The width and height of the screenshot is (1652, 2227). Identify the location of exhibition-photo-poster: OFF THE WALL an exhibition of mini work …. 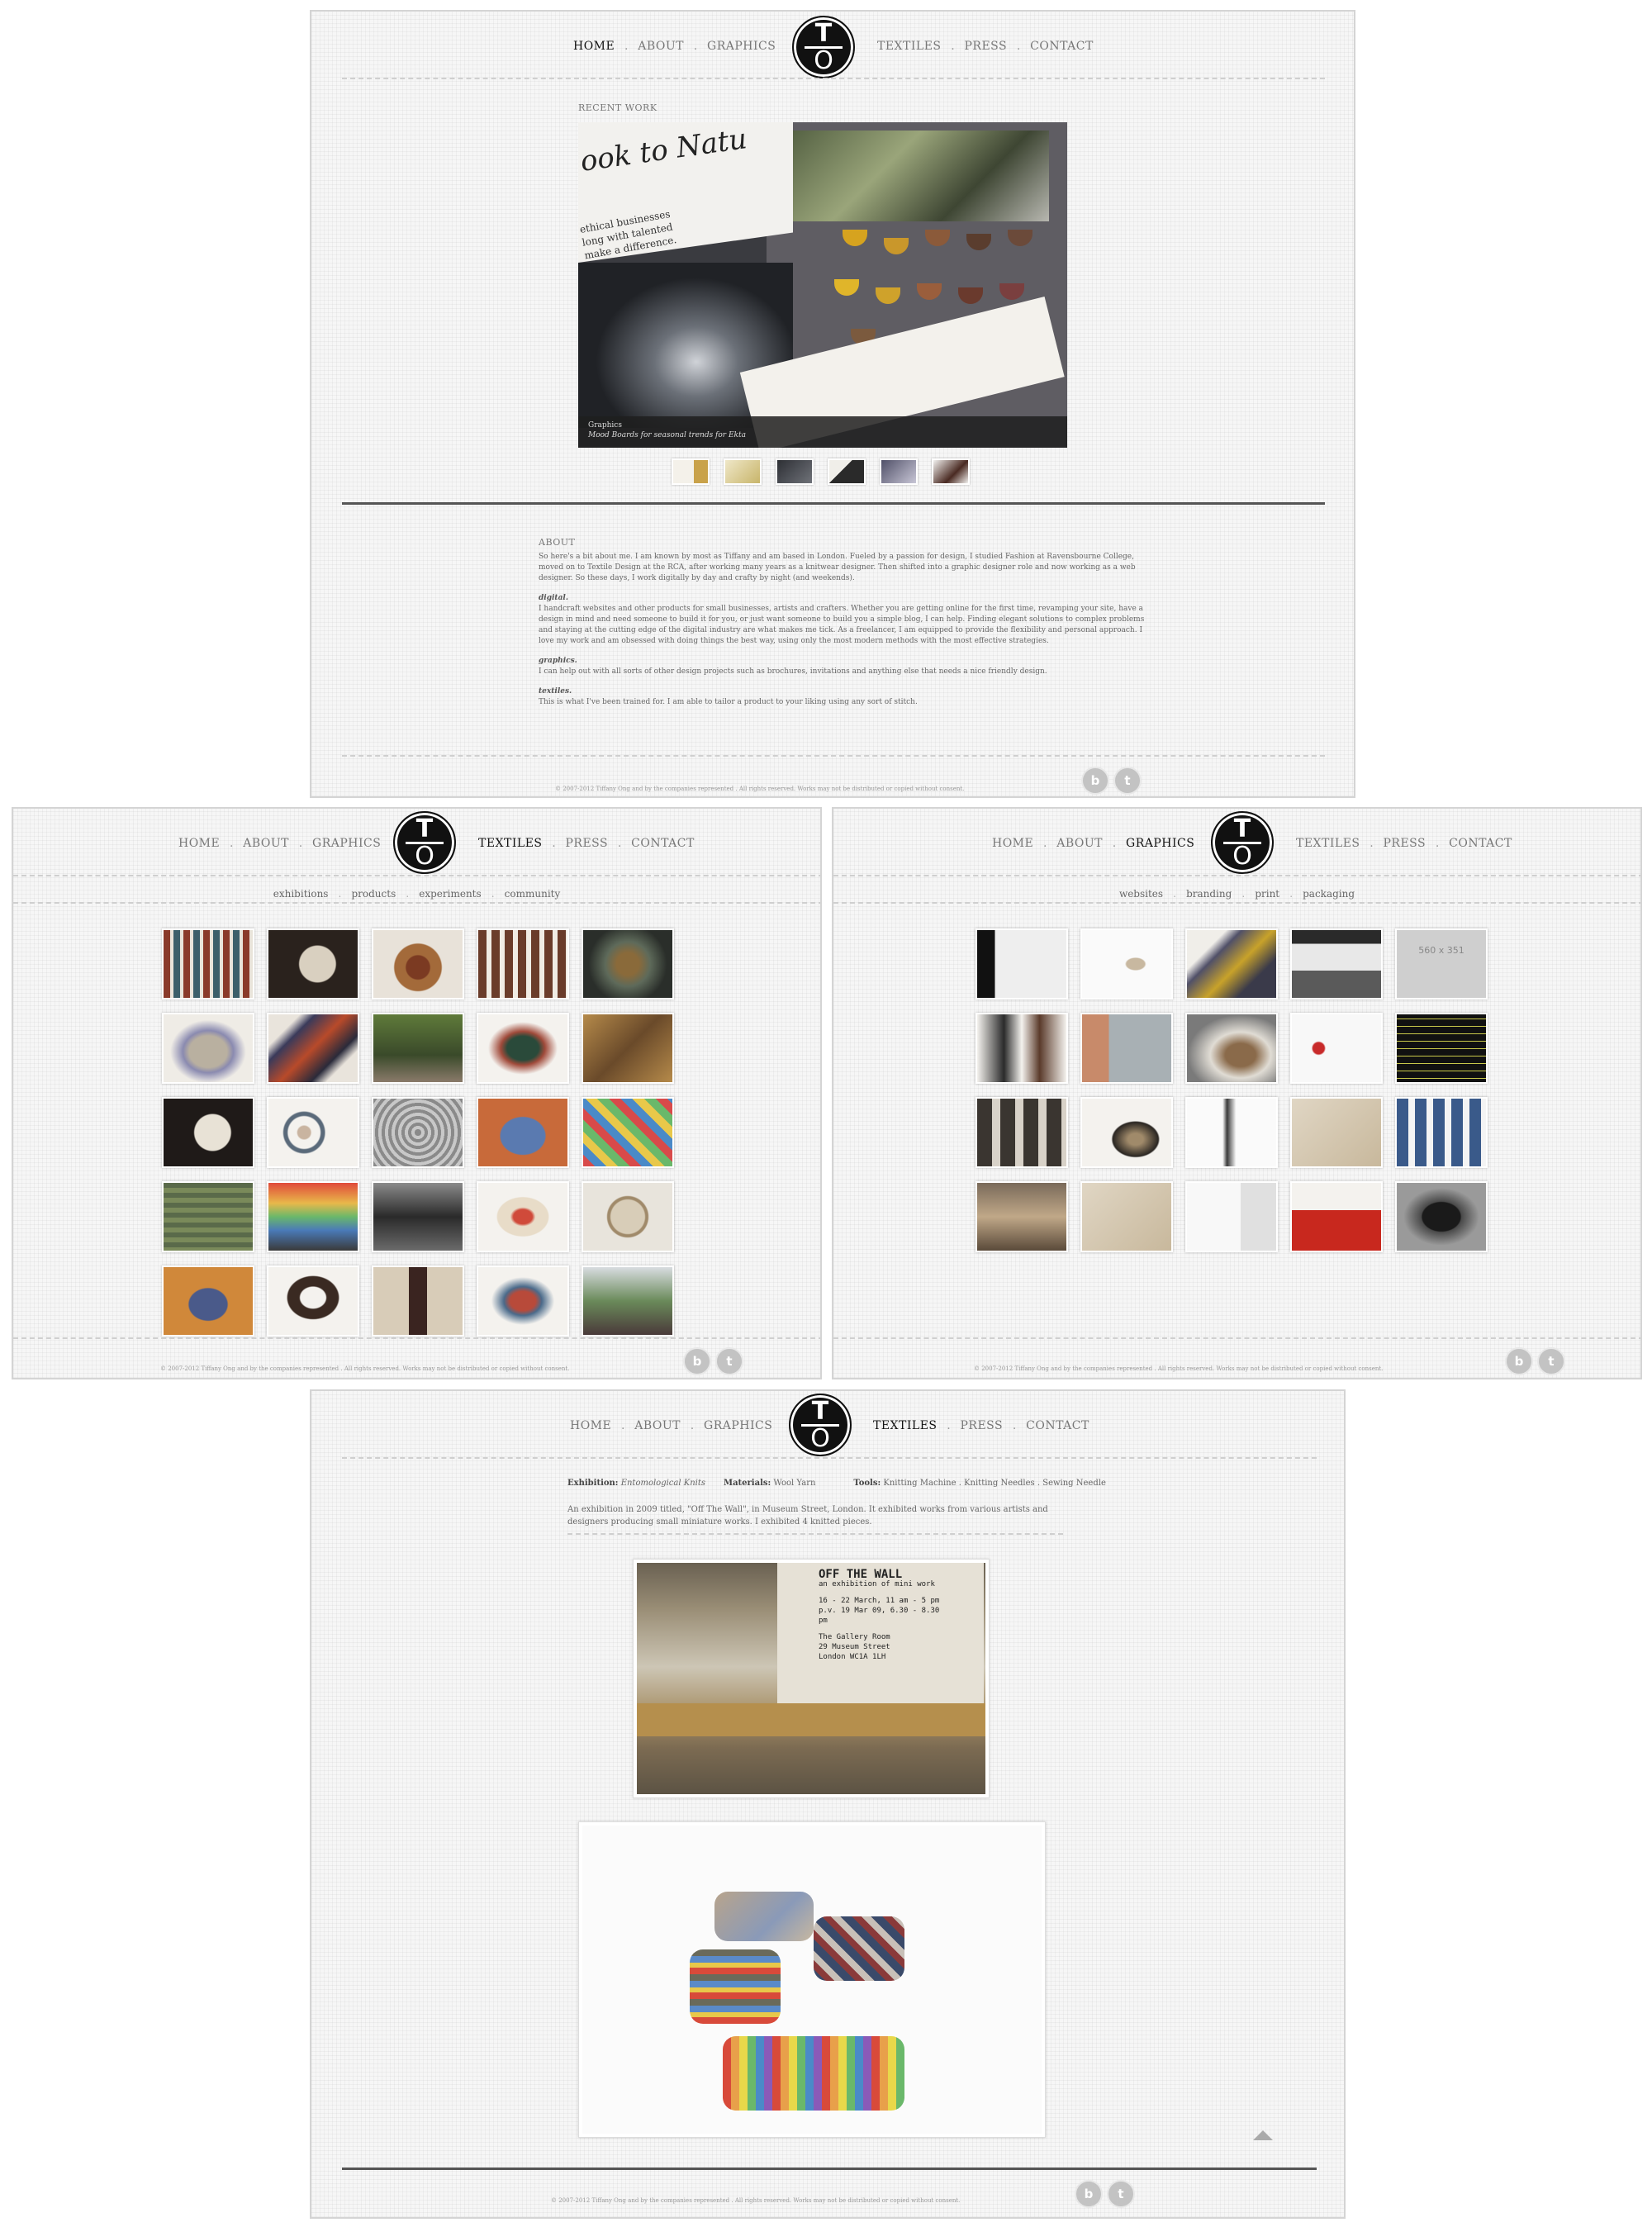
(811, 1678).